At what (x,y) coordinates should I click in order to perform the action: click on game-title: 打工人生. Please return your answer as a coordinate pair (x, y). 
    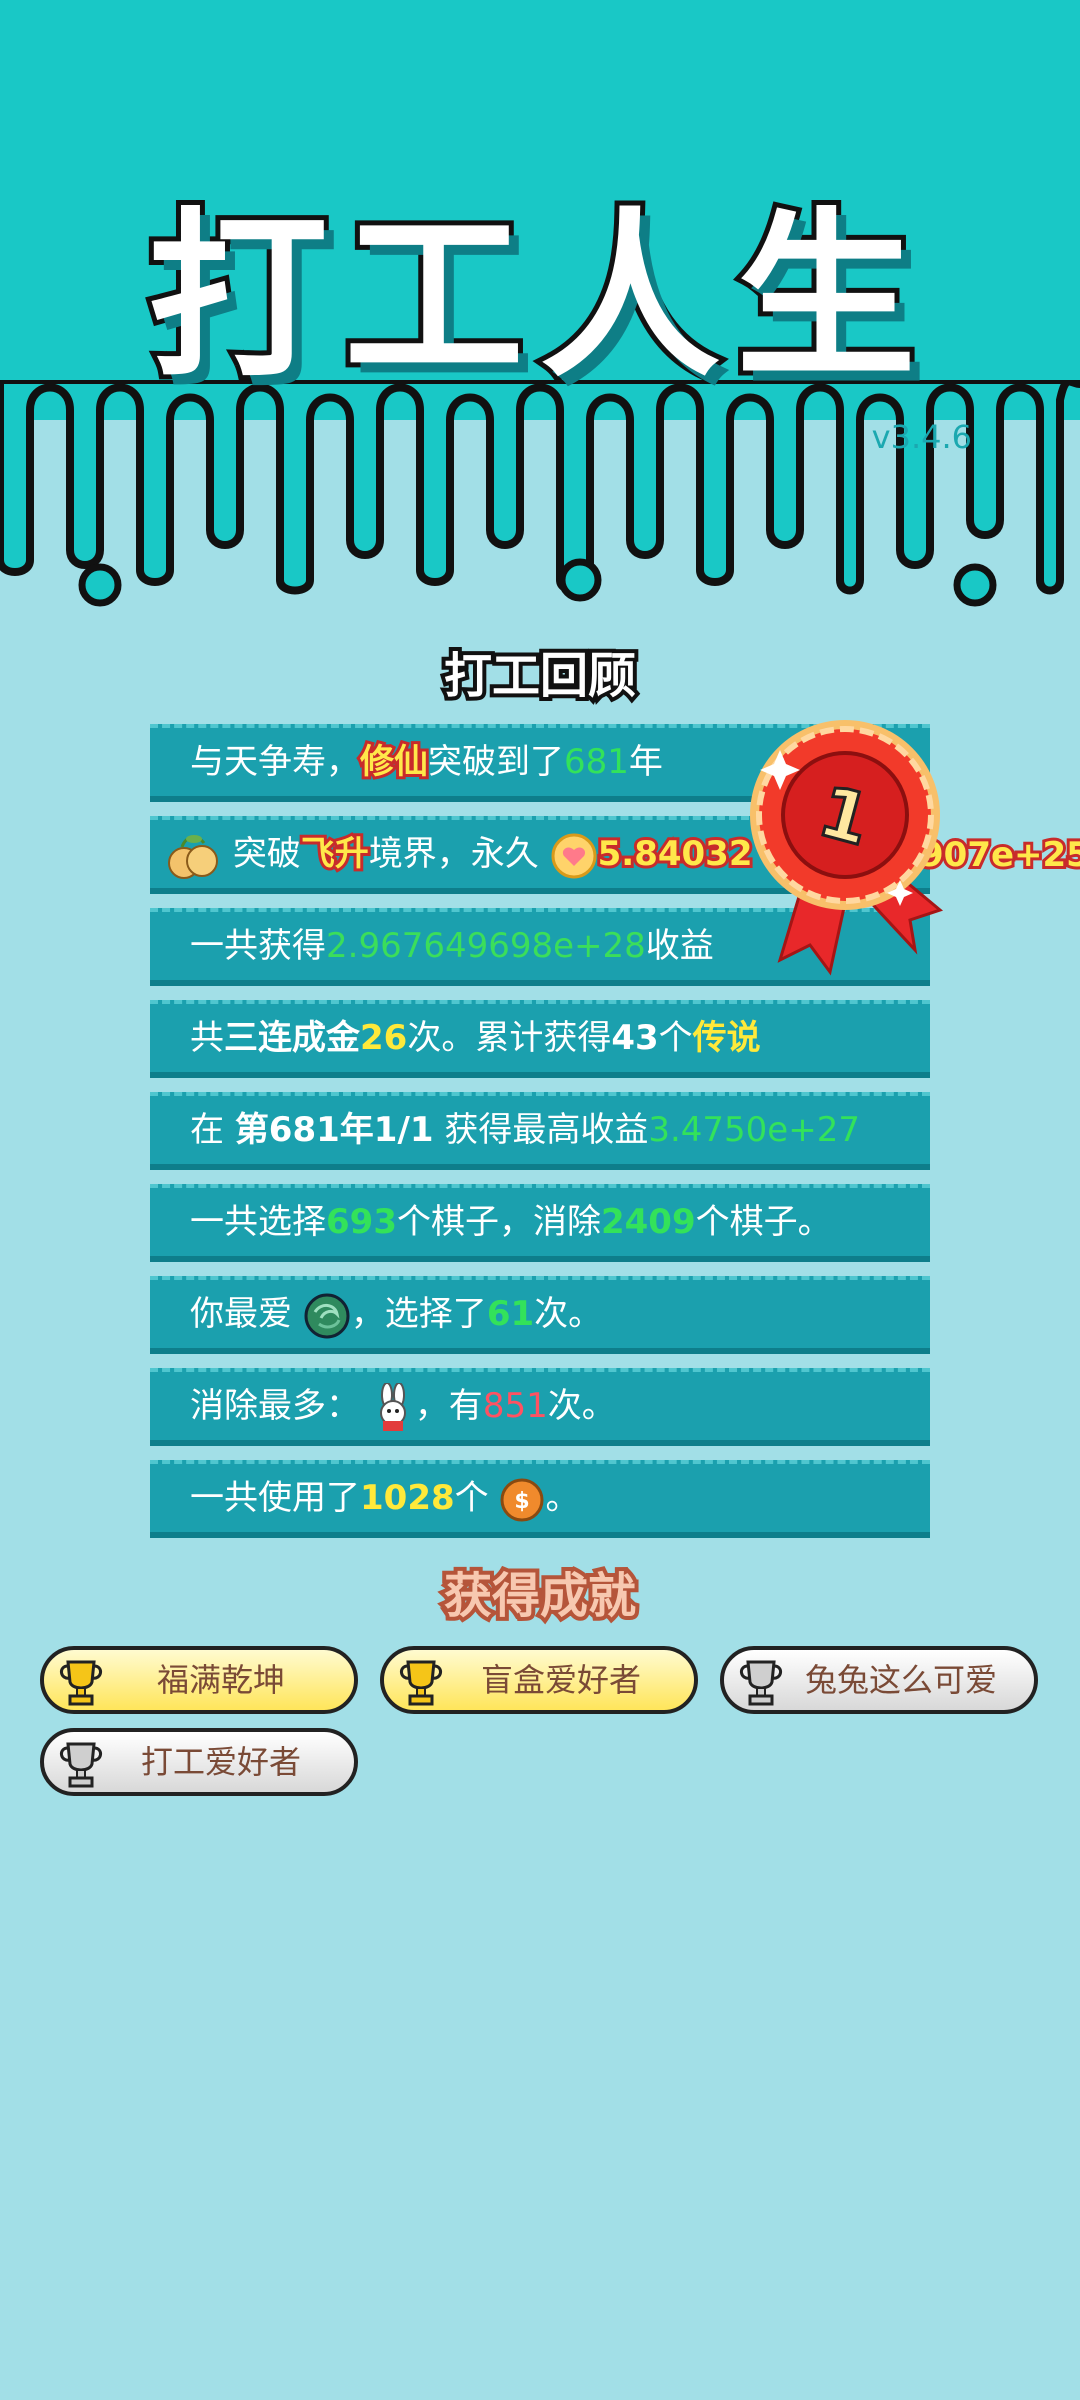
    Looking at the image, I should click on (537, 297).